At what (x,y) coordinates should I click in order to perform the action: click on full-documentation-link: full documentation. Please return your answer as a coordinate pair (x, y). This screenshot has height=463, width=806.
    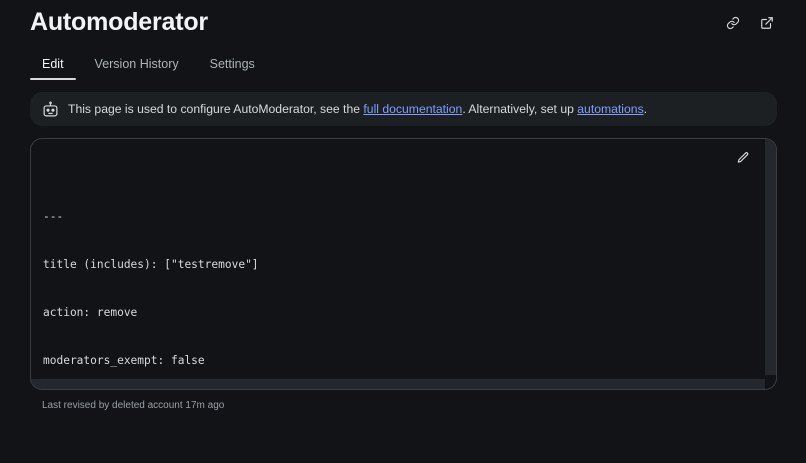
    Looking at the image, I should click on (412, 109).